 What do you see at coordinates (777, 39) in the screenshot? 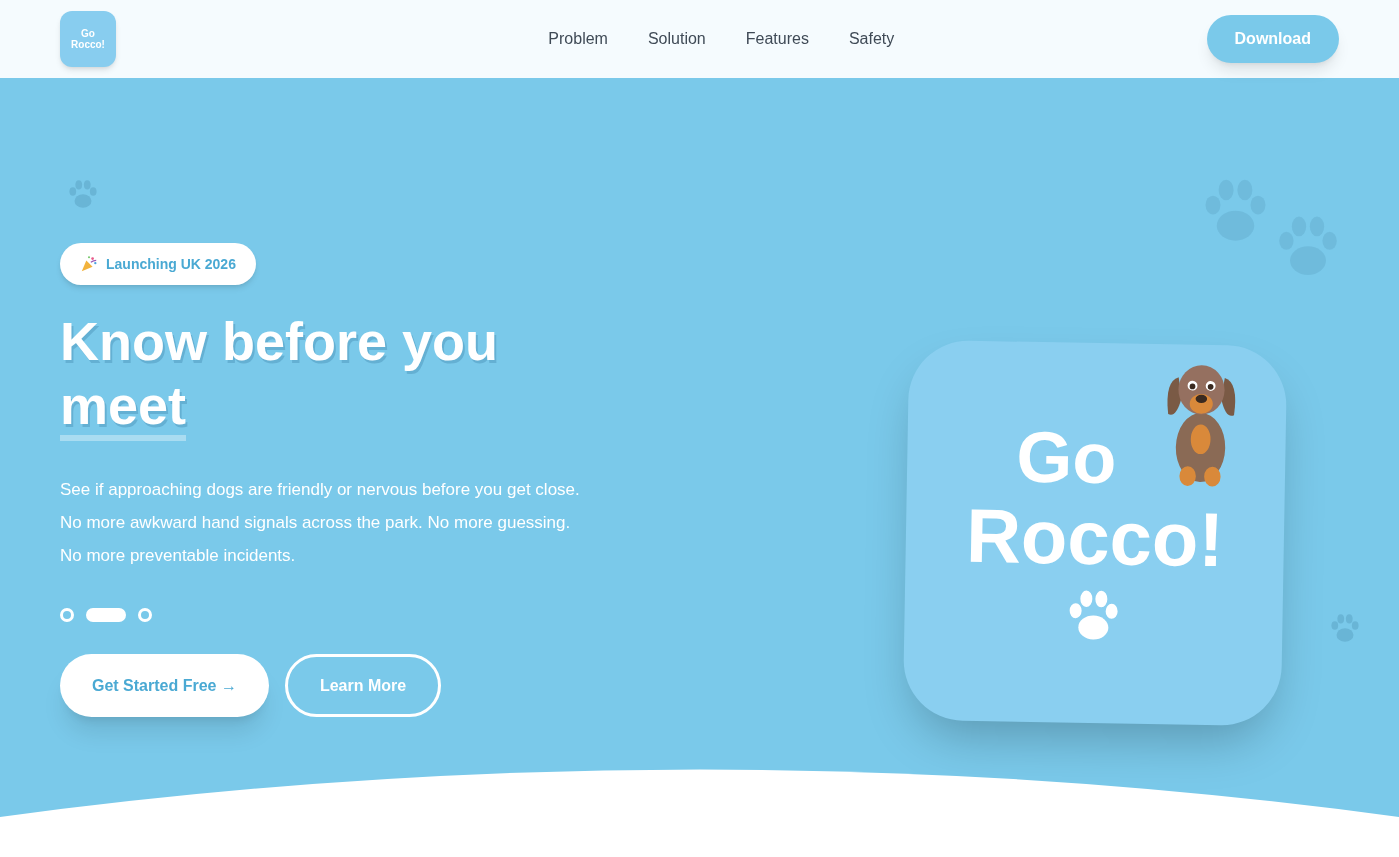
I see `nav-link: Features` at bounding box center [777, 39].